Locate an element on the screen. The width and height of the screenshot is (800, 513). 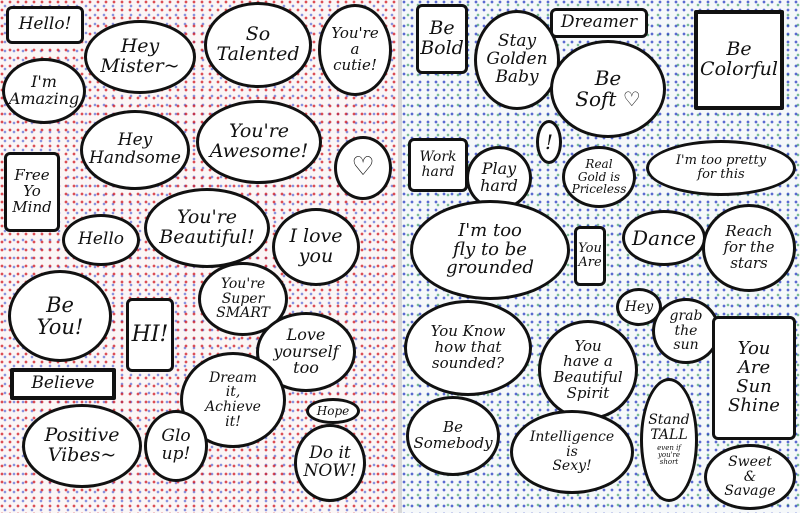
bubble-text: Be Bold is located at coordinates (442, 38).